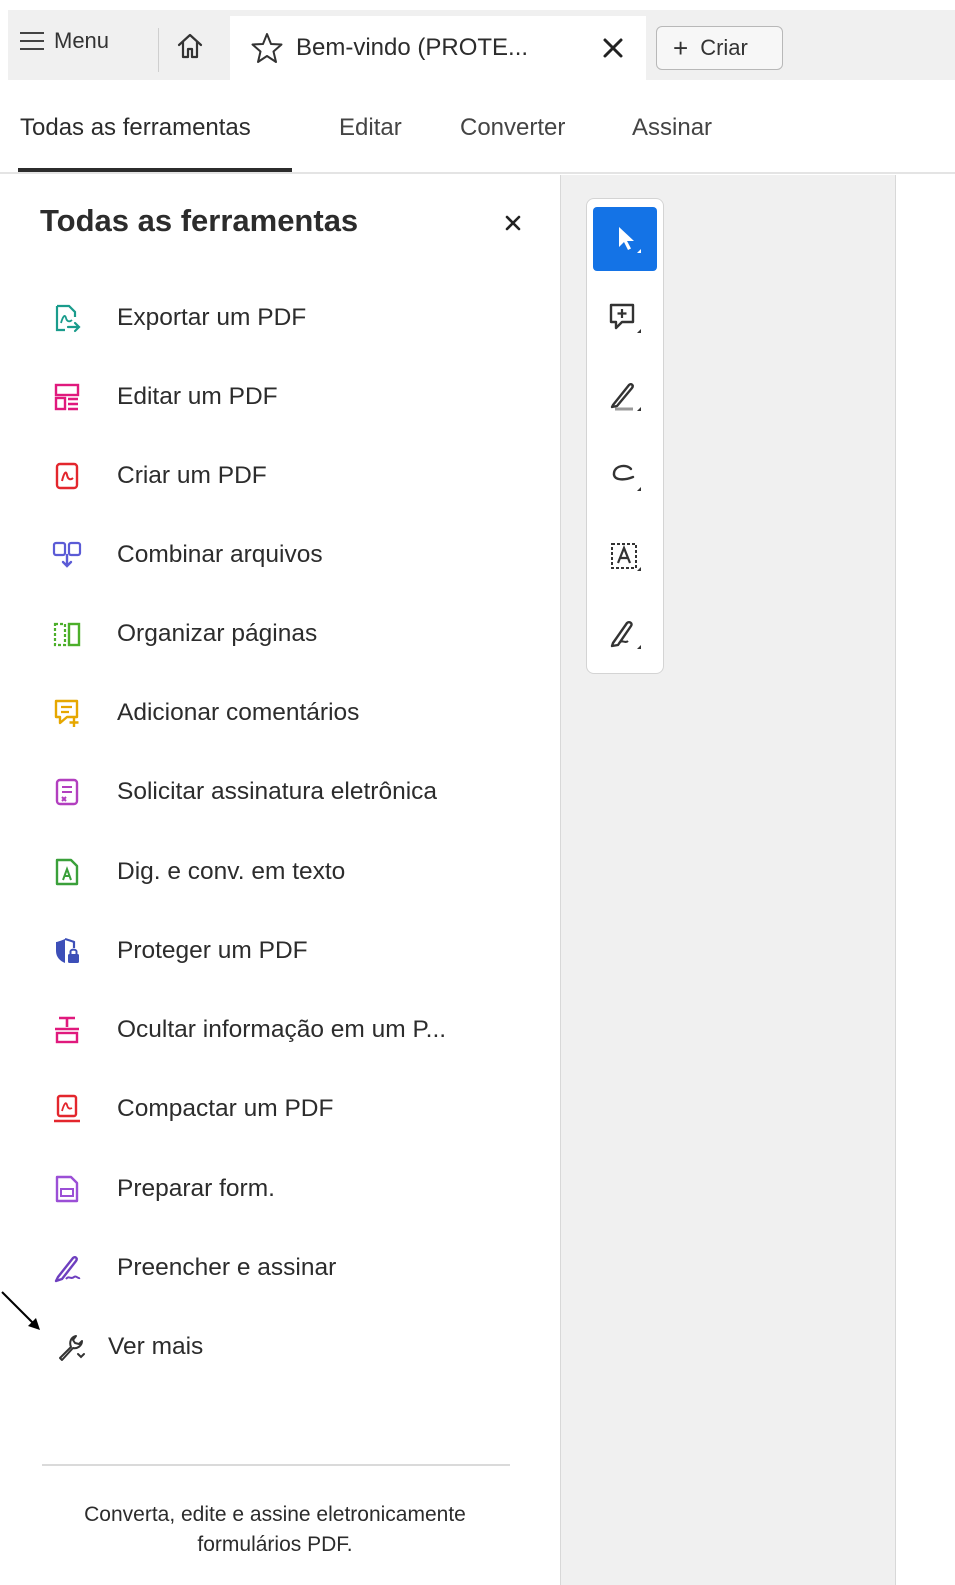 This screenshot has height=1585, width=955. I want to click on tool-create-pdf: Criar um PDF, so click(159, 476).